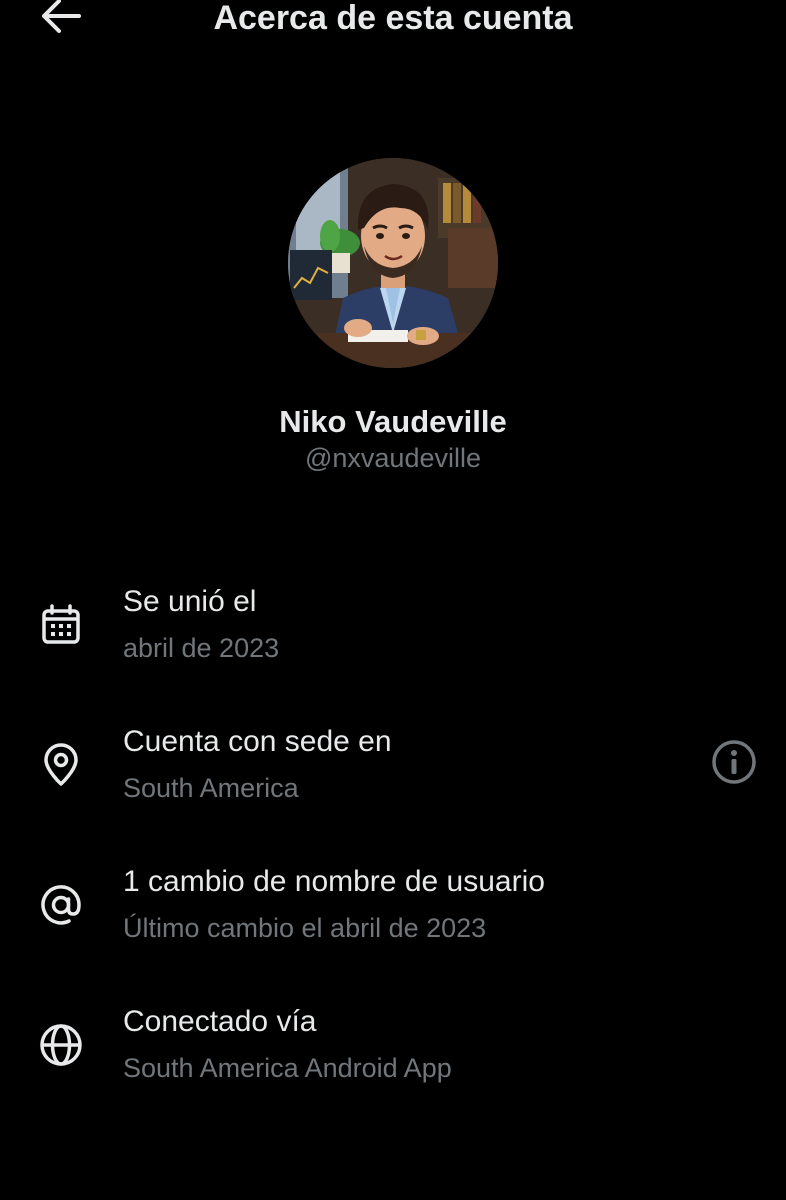 The width and height of the screenshot is (786, 1200). I want to click on globe-icon, so click(61, 1045).